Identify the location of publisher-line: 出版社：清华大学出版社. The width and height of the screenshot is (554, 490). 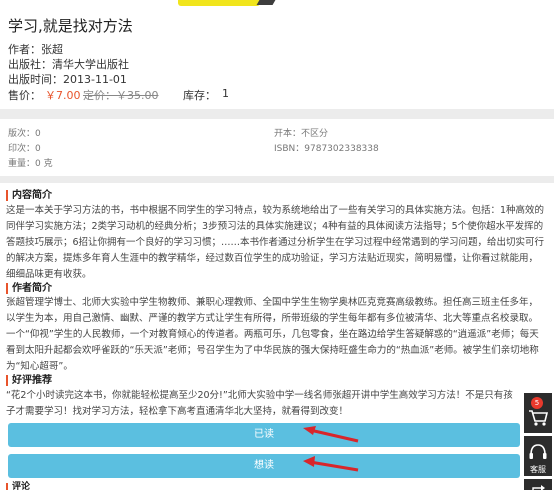
(68, 64).